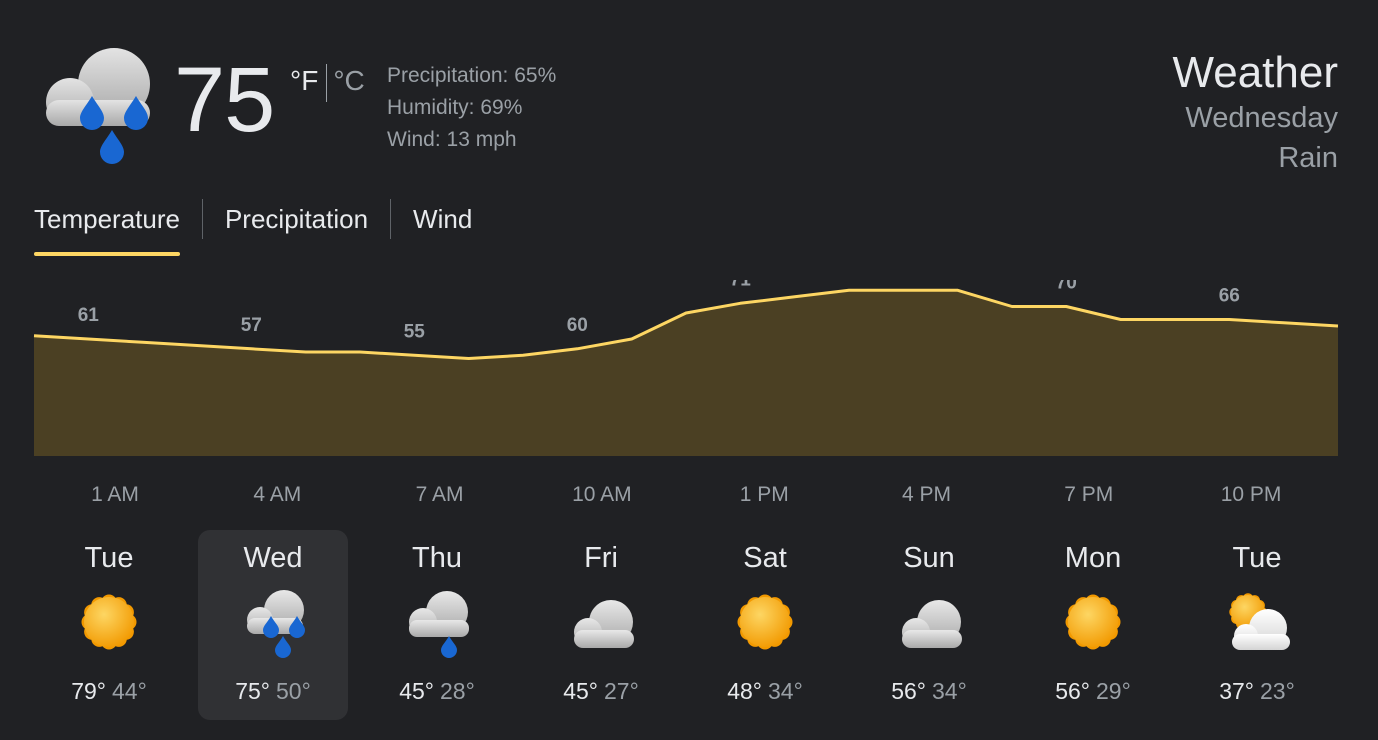 The image size is (1378, 740). I want to click on forecast-day: Thu 45° 28°, so click(437, 625).